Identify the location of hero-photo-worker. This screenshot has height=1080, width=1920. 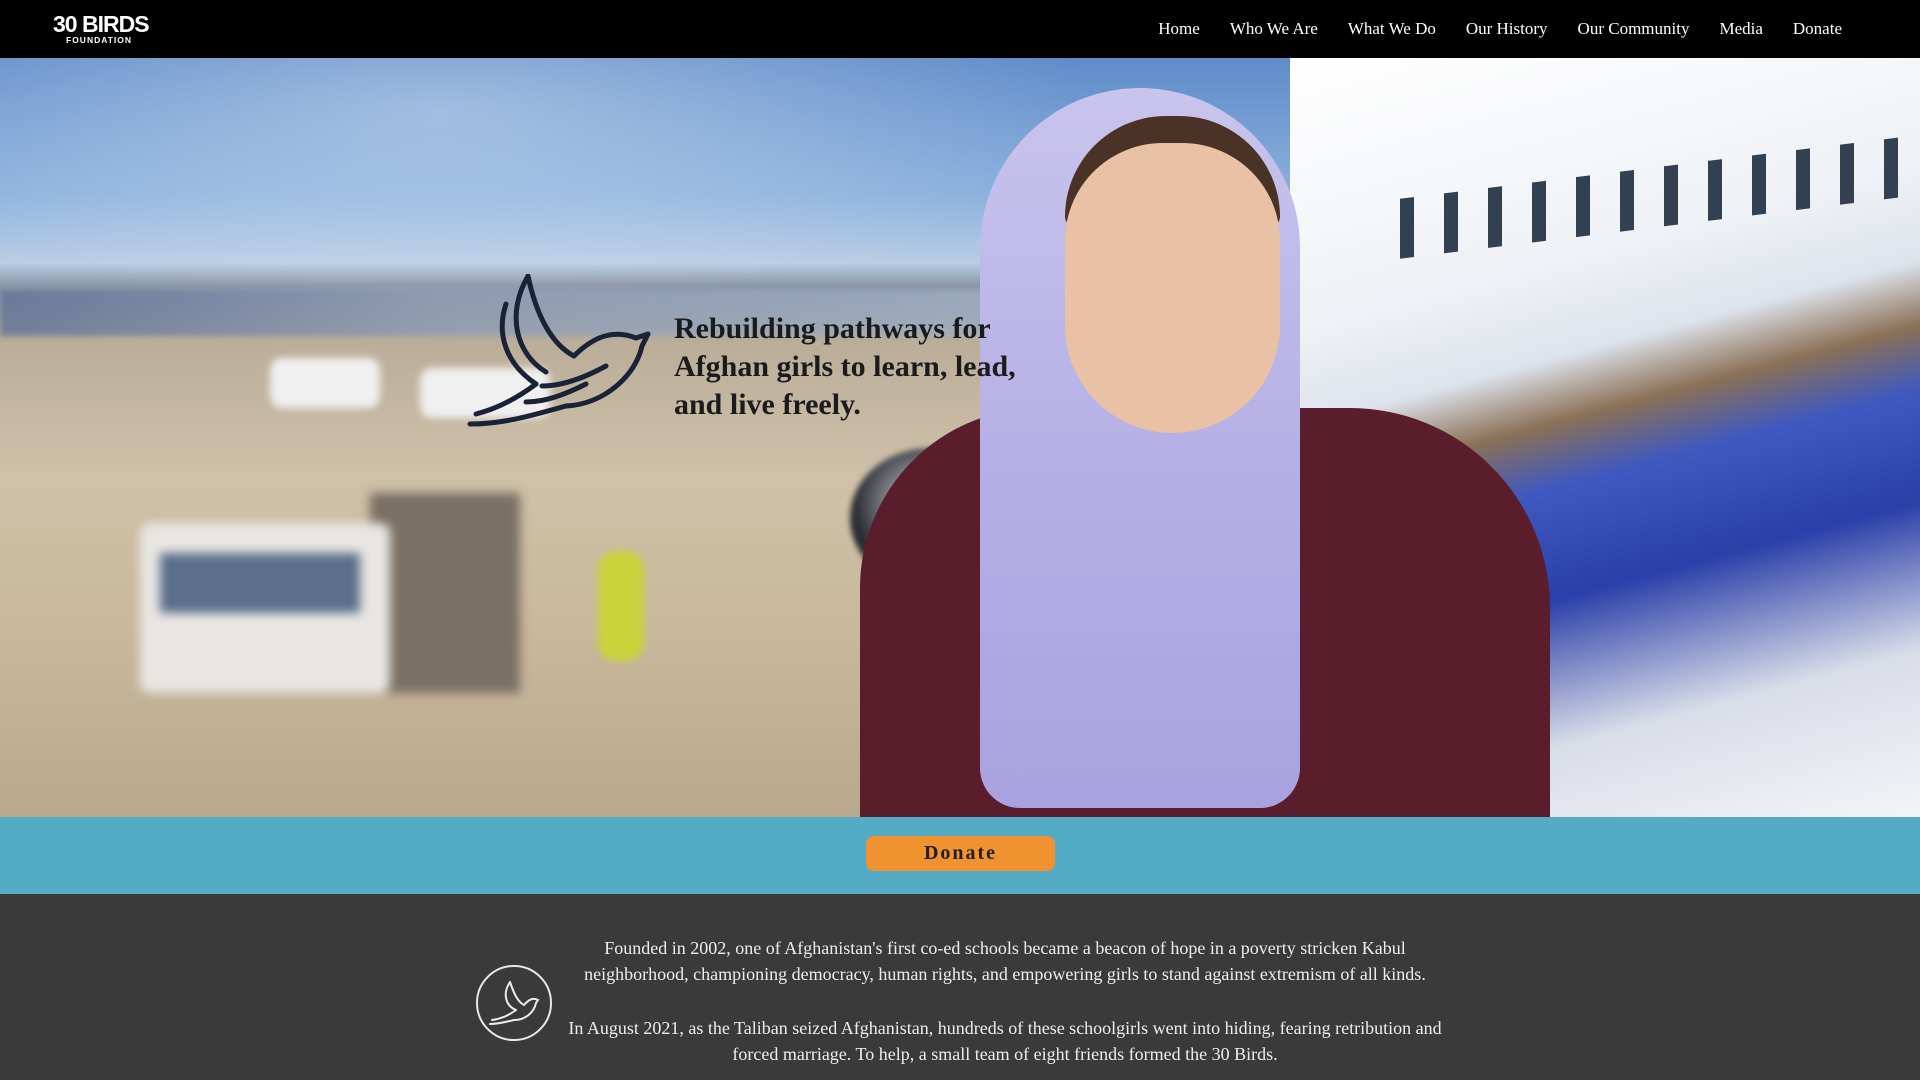
(621, 606).